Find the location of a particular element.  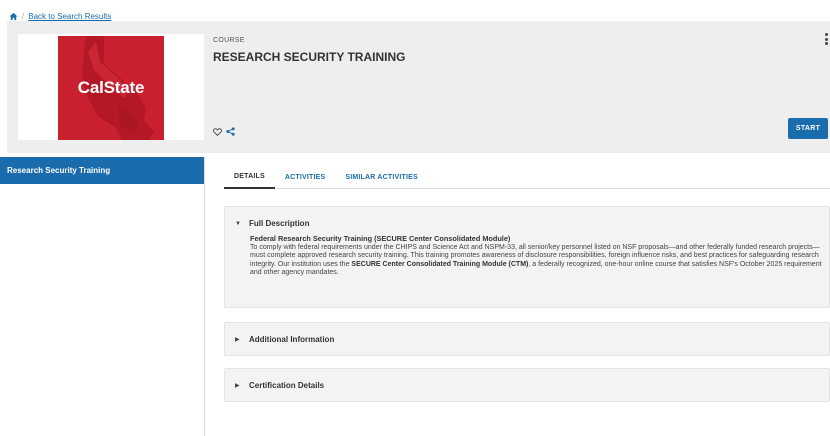

sidebar-item-research-security-training: Research Security Training is located at coordinates (102, 170).